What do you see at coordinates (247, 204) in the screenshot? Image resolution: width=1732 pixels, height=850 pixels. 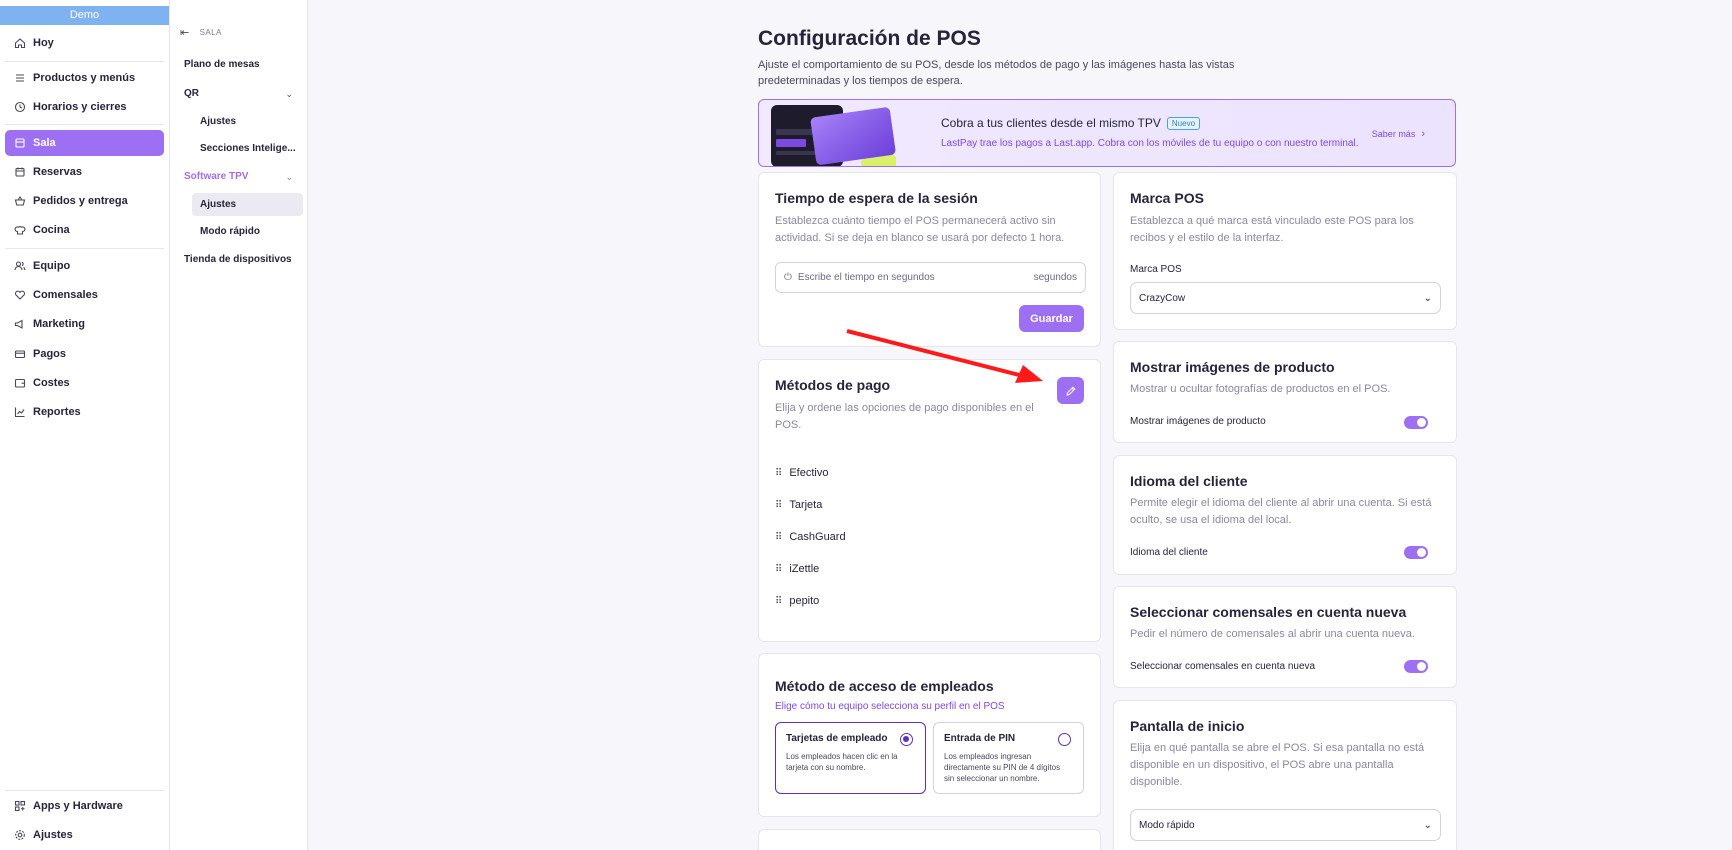 I see `subnav-tpv-ajustes: Ajustes` at bounding box center [247, 204].